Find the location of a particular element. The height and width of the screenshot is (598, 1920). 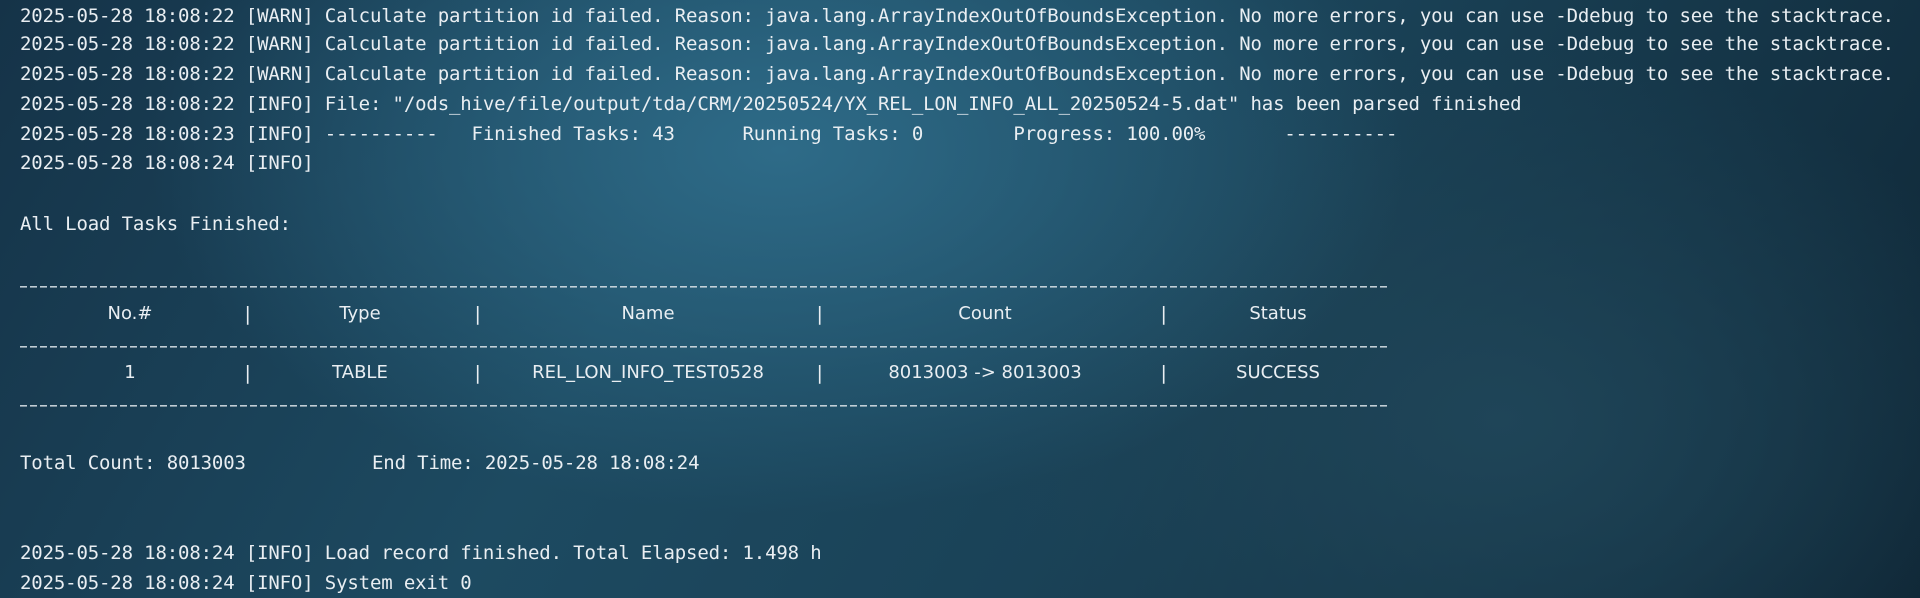

summary-heading: All Load Tasks Finished: is located at coordinates (155, 224).